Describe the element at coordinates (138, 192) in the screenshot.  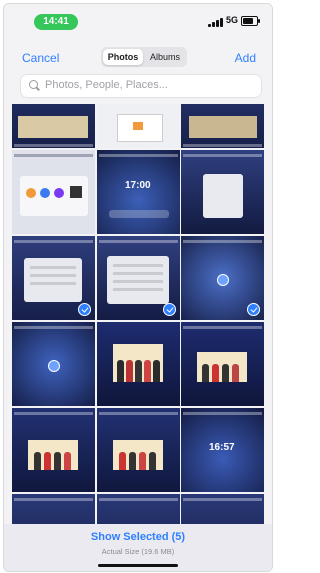
I see `photo-thumbnail: 17:00` at that location.